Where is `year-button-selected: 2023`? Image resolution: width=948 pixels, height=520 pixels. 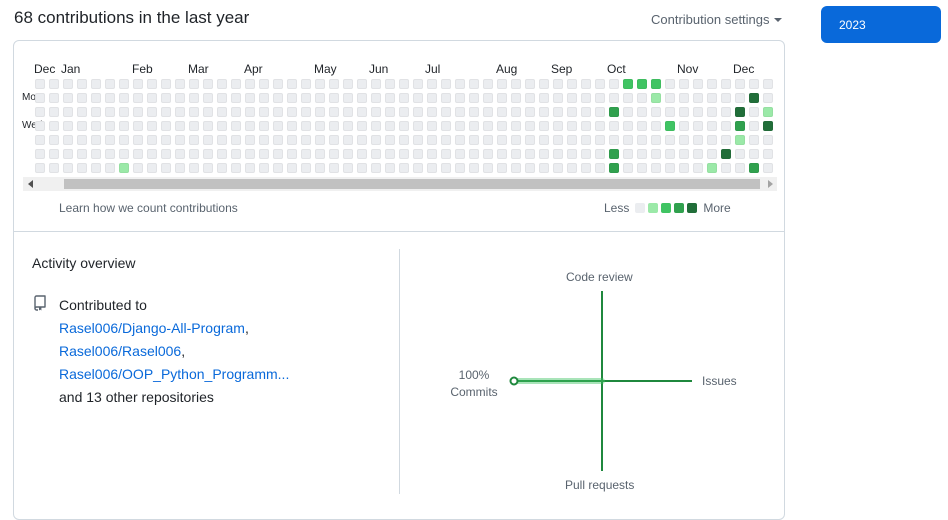 year-button-selected: 2023 is located at coordinates (881, 24).